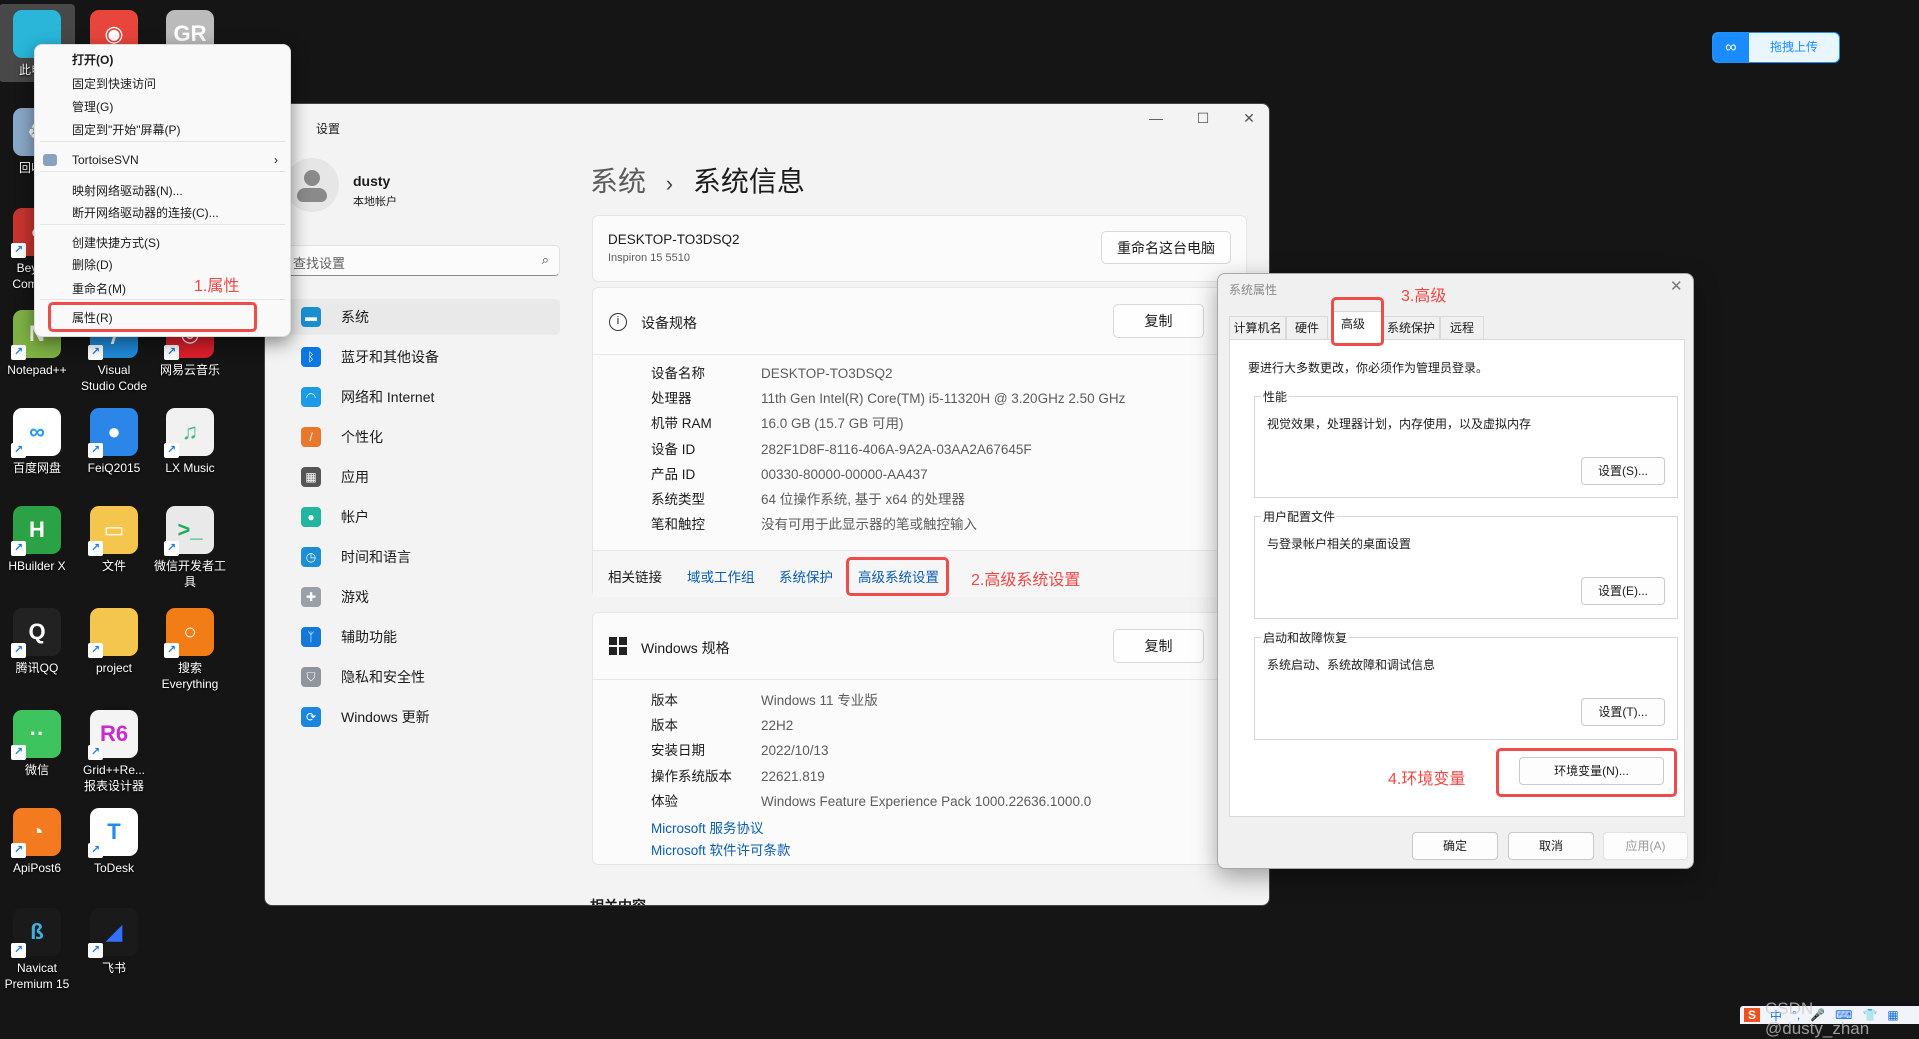  Describe the element at coordinates (1307, 327) in the screenshot. I see `tab-hardware: 硬件` at that location.